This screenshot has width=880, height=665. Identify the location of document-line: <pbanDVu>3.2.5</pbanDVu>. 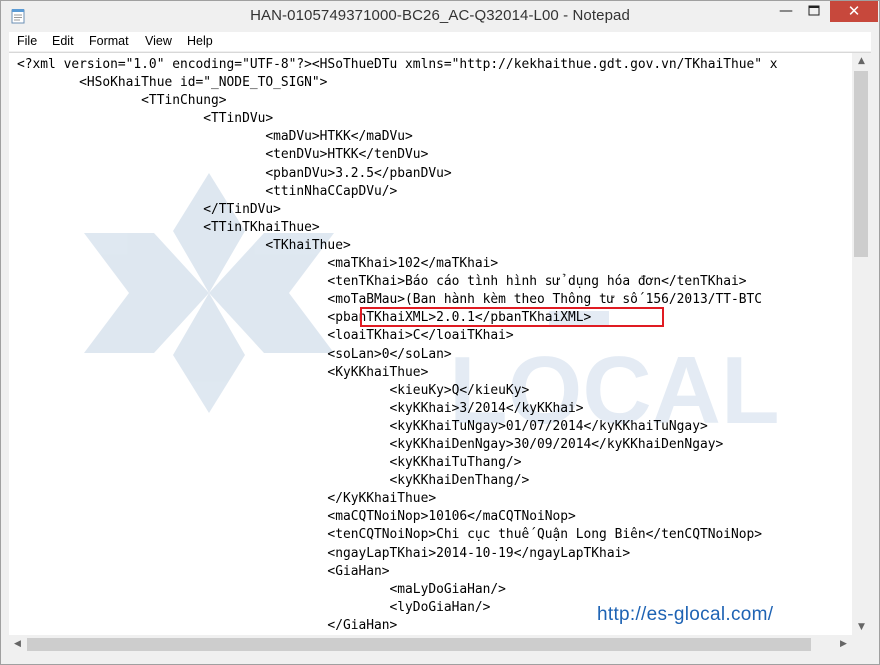
(234, 173).